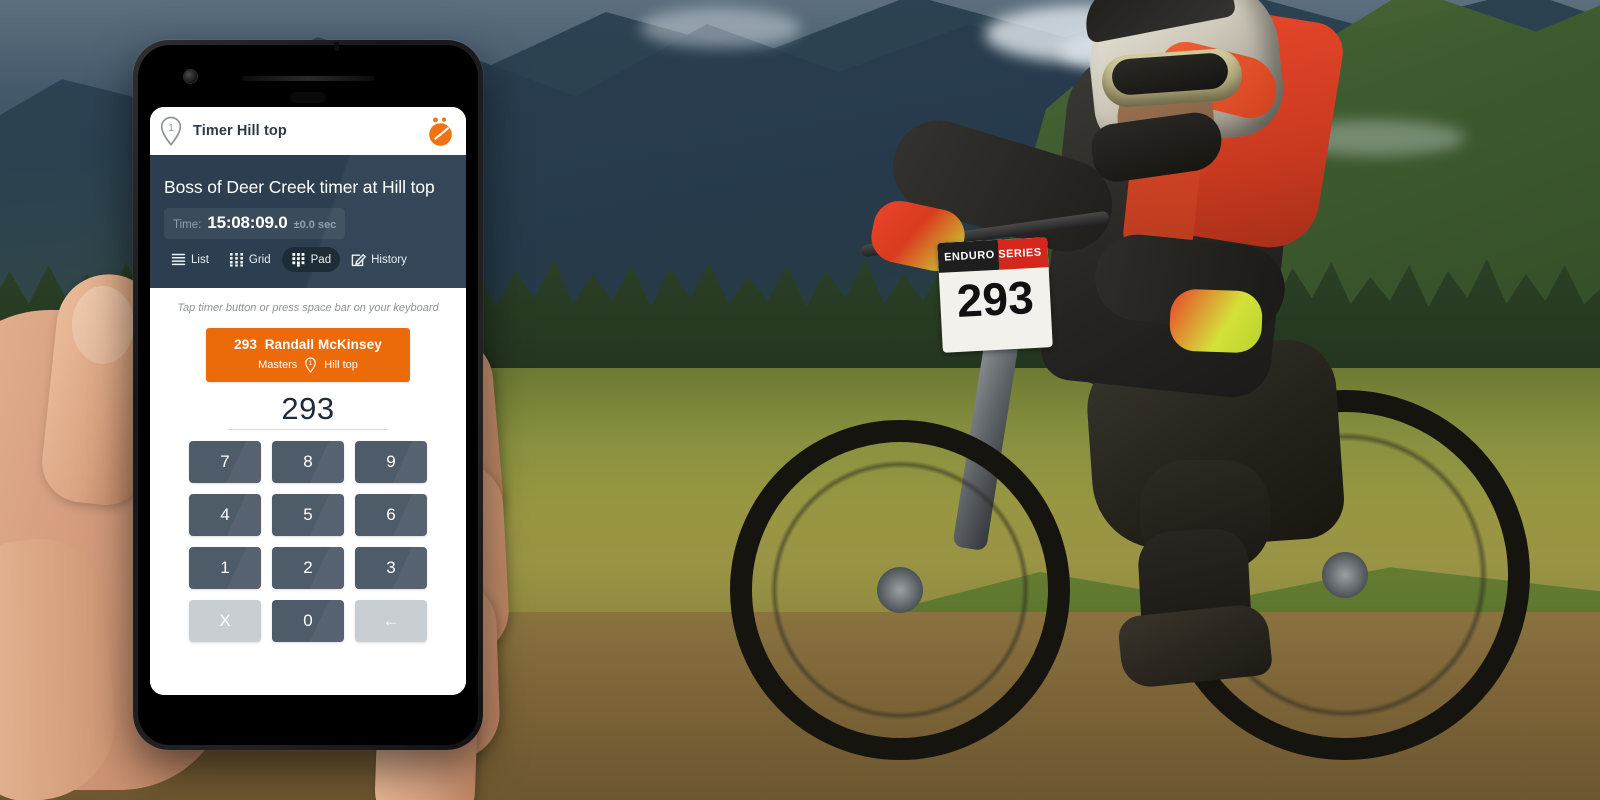  I want to click on app-bar: 1 Timer Hill top, so click(308, 131).